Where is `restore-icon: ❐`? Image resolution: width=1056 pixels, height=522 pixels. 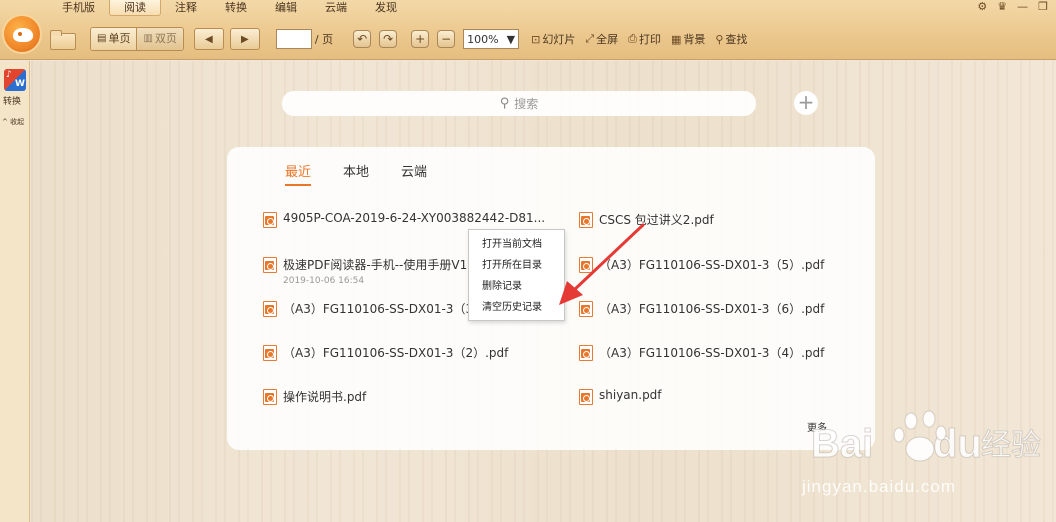
restore-icon: ❐ is located at coordinates (1043, 6).